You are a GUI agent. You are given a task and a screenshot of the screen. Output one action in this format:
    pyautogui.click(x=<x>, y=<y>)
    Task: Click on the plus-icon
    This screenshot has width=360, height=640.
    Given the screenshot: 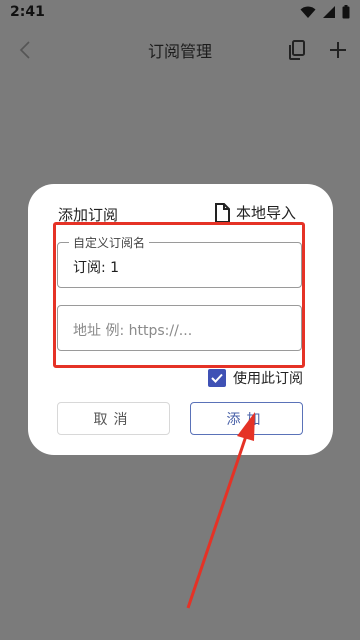 What is the action you would take?
    pyautogui.click(x=338, y=50)
    